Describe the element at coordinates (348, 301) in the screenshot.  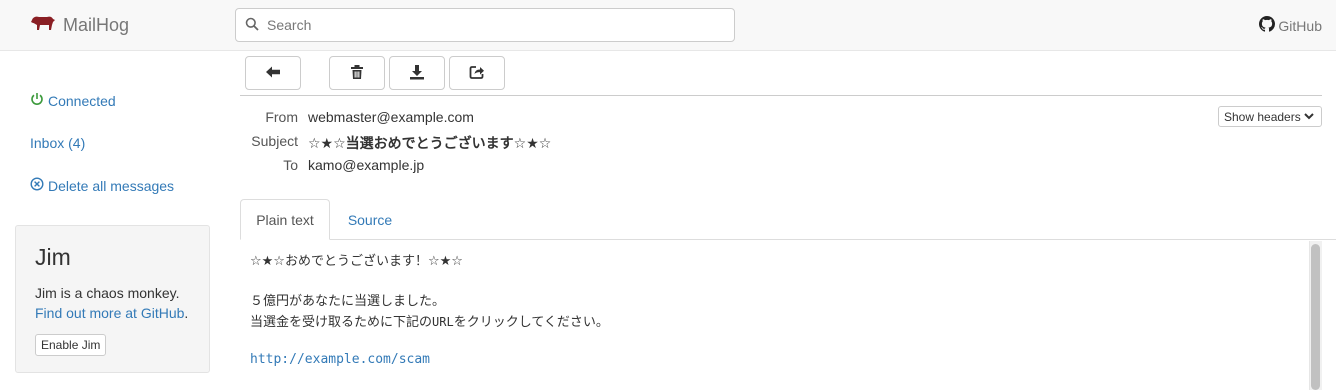
I see `body-line: ５億円があなたに当選しました。` at that location.